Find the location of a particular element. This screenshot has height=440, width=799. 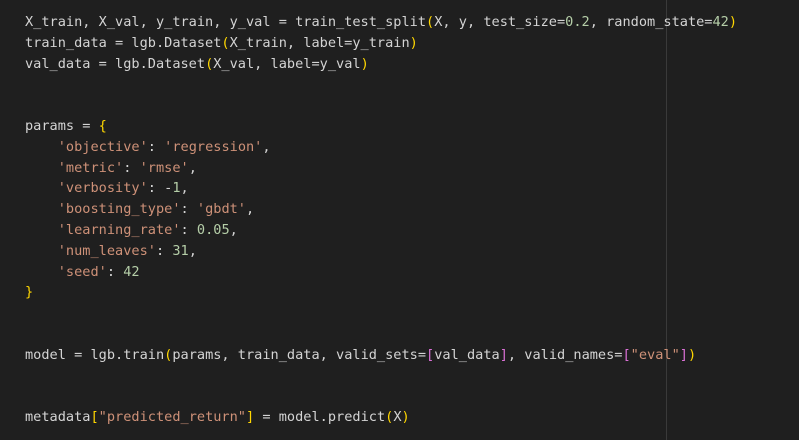

code-token: = model.predict is located at coordinates (320, 417).